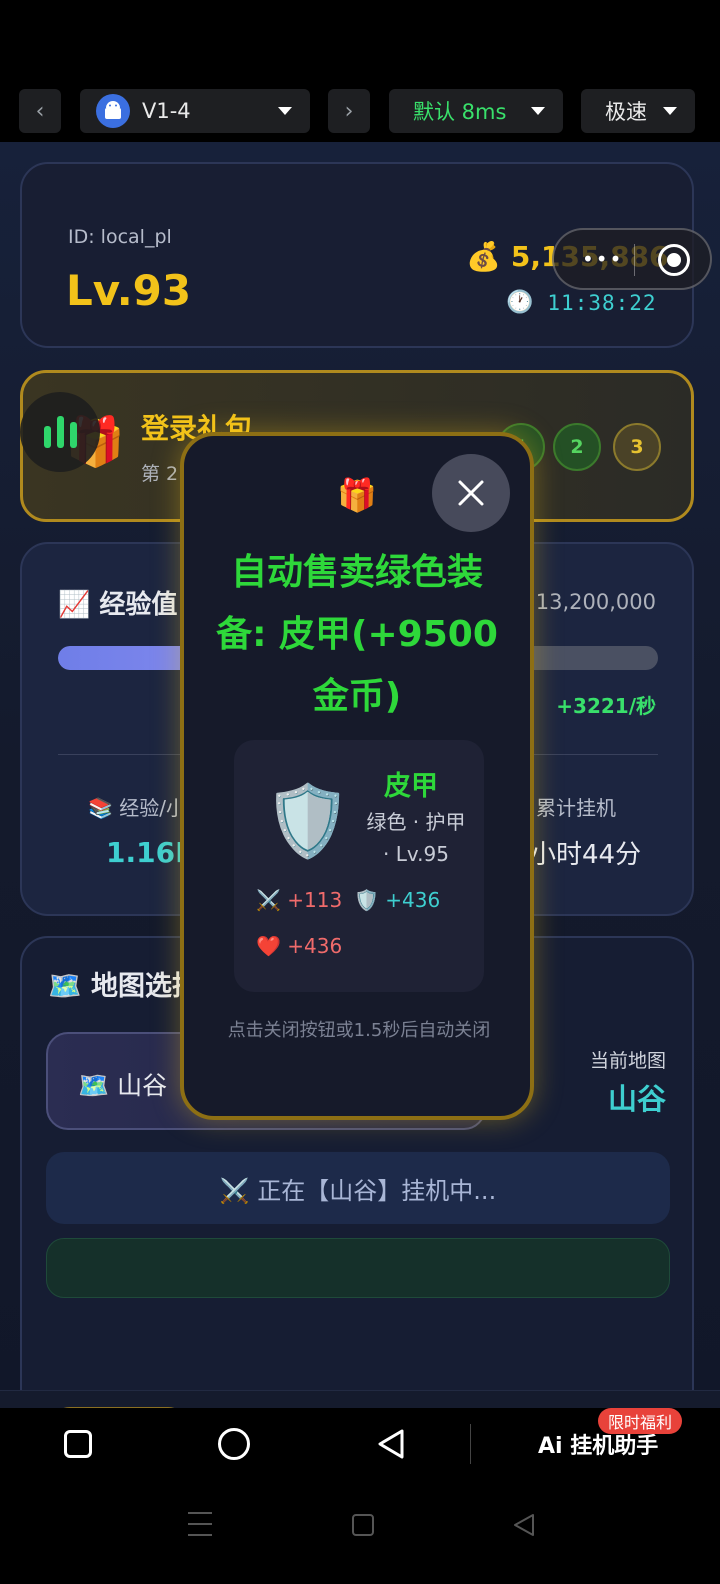 The image size is (720, 1584). Describe the element at coordinates (299, 900) in the screenshot. I see `item-attack-stat: ⚔️ +113` at that location.